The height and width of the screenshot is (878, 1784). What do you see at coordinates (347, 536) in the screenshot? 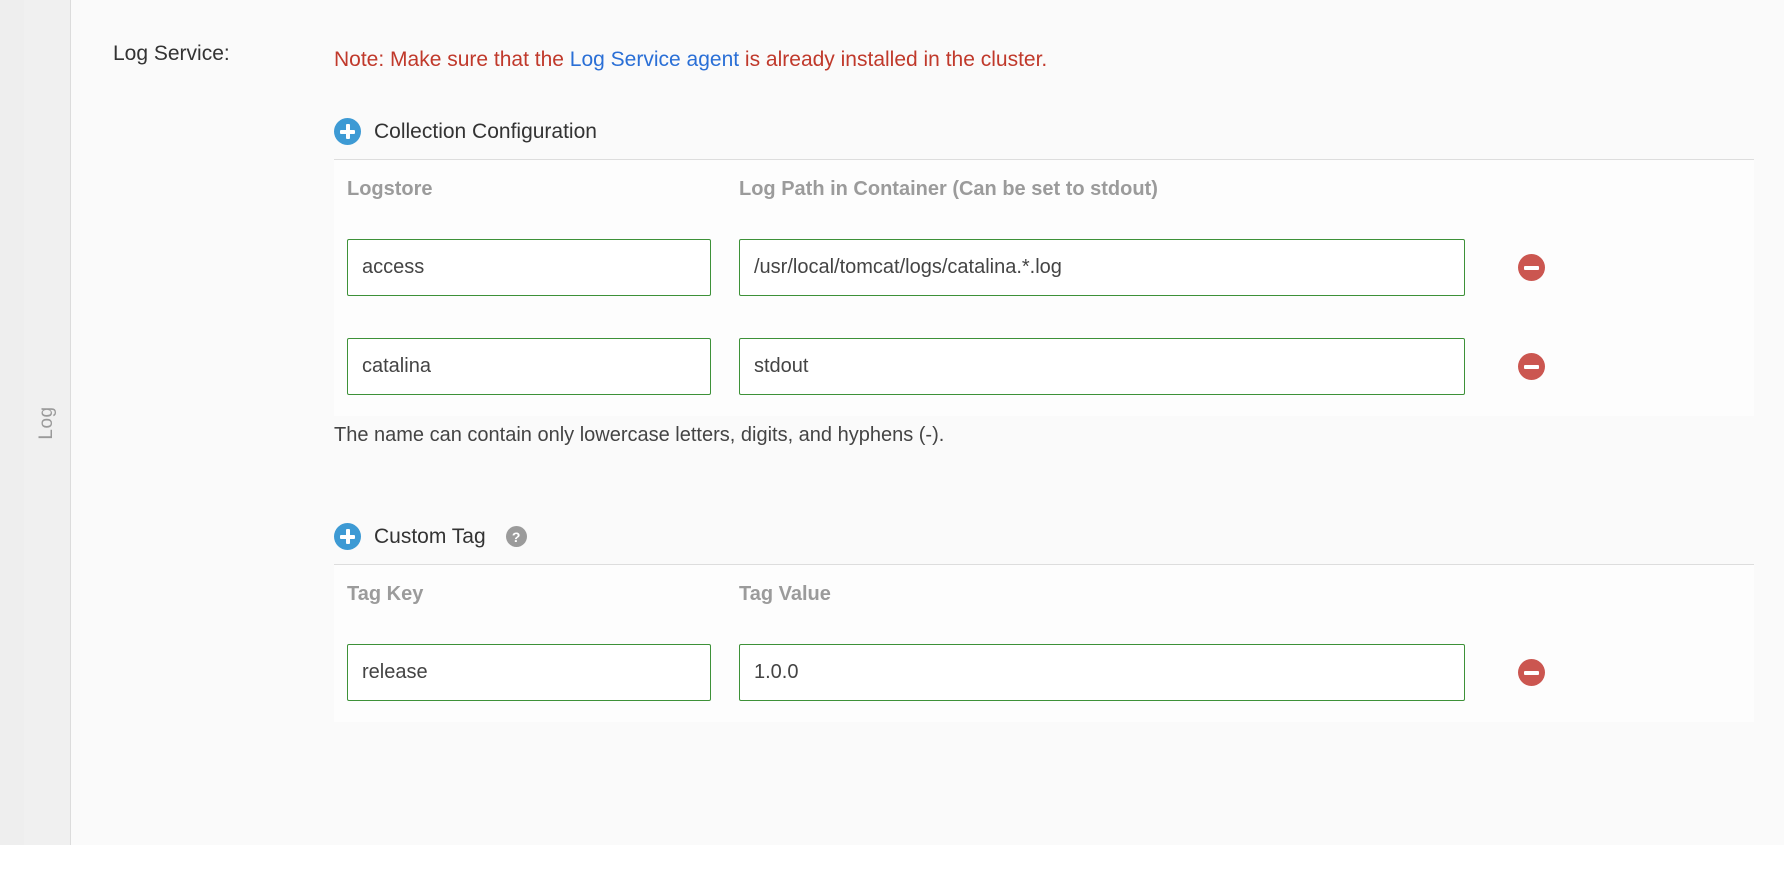
I see `add-custom-tag-row-icon` at bounding box center [347, 536].